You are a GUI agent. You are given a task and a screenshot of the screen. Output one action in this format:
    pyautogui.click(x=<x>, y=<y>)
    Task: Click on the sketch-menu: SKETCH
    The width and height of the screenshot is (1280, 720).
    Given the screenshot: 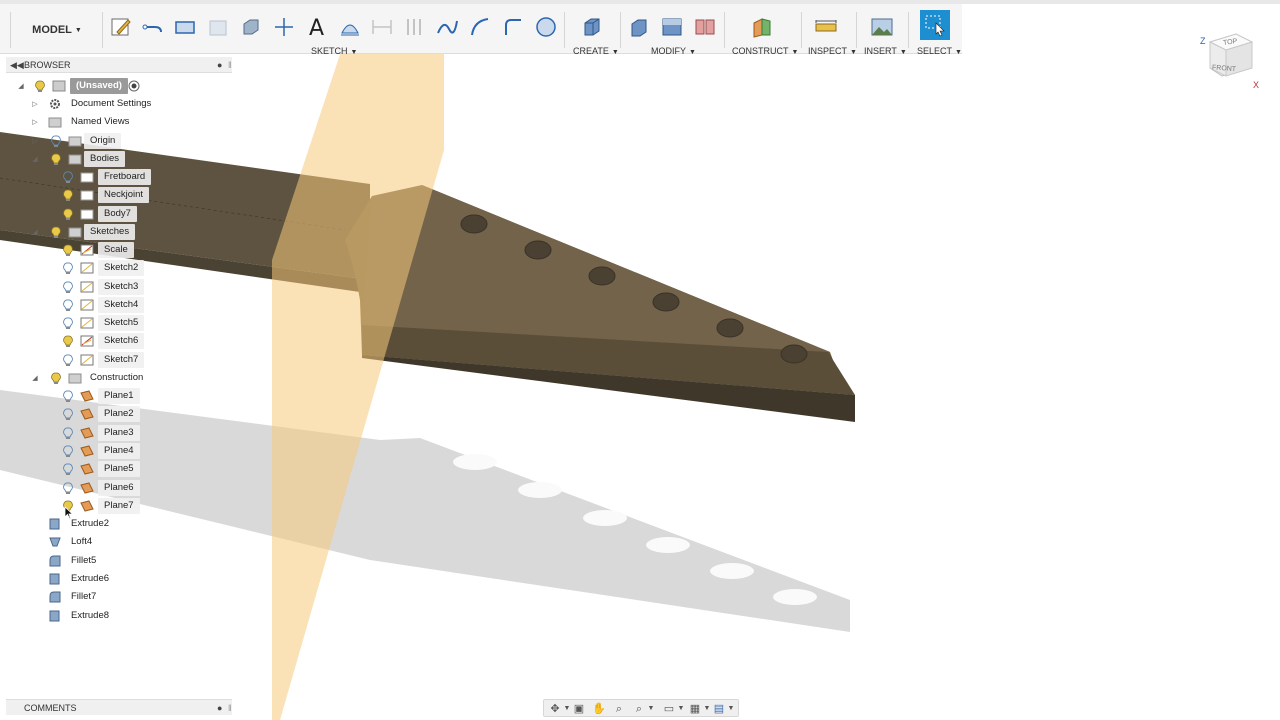 What is the action you would take?
    pyautogui.click(x=334, y=51)
    